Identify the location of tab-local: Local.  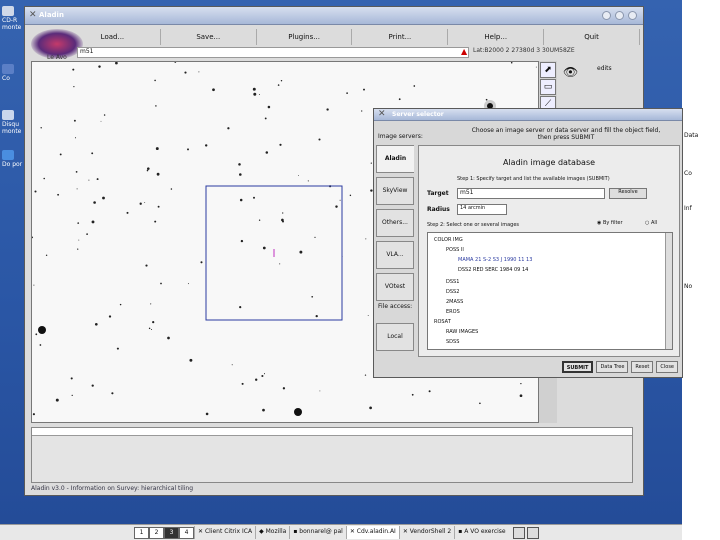
(395, 337).